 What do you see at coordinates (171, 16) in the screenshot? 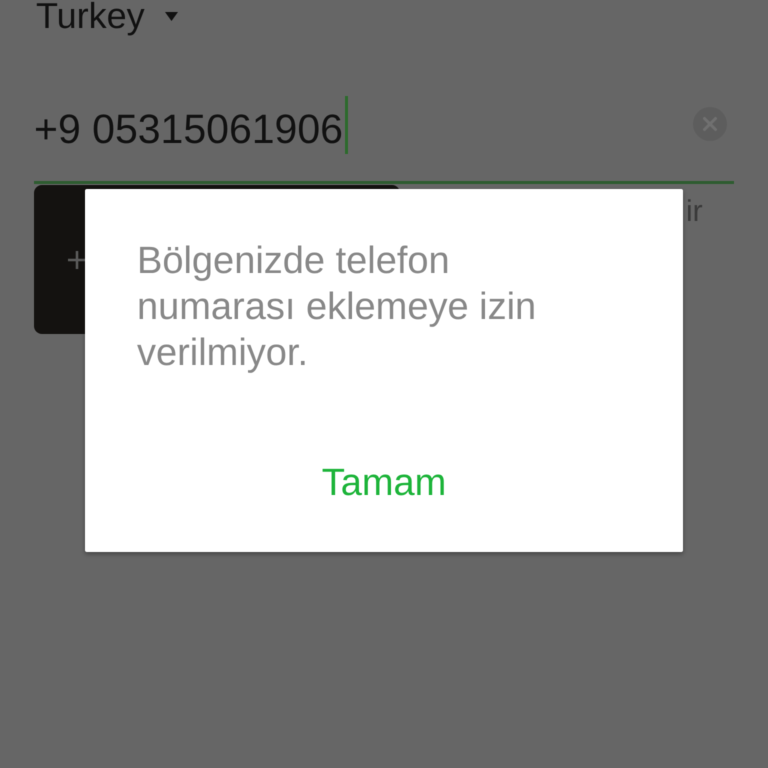
I see `caret-icon` at bounding box center [171, 16].